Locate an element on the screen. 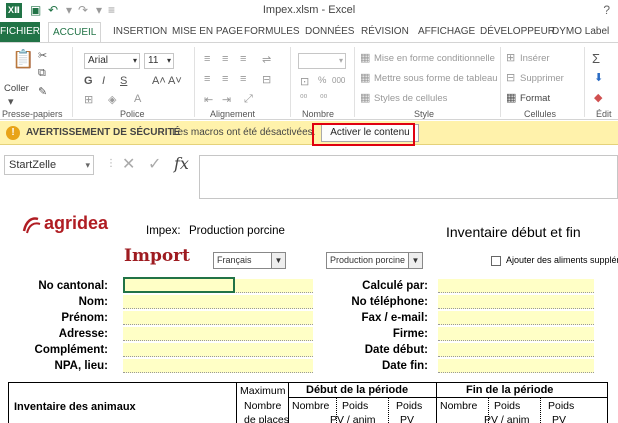 The image size is (618, 423). end-date-field is located at coordinates (516, 366).